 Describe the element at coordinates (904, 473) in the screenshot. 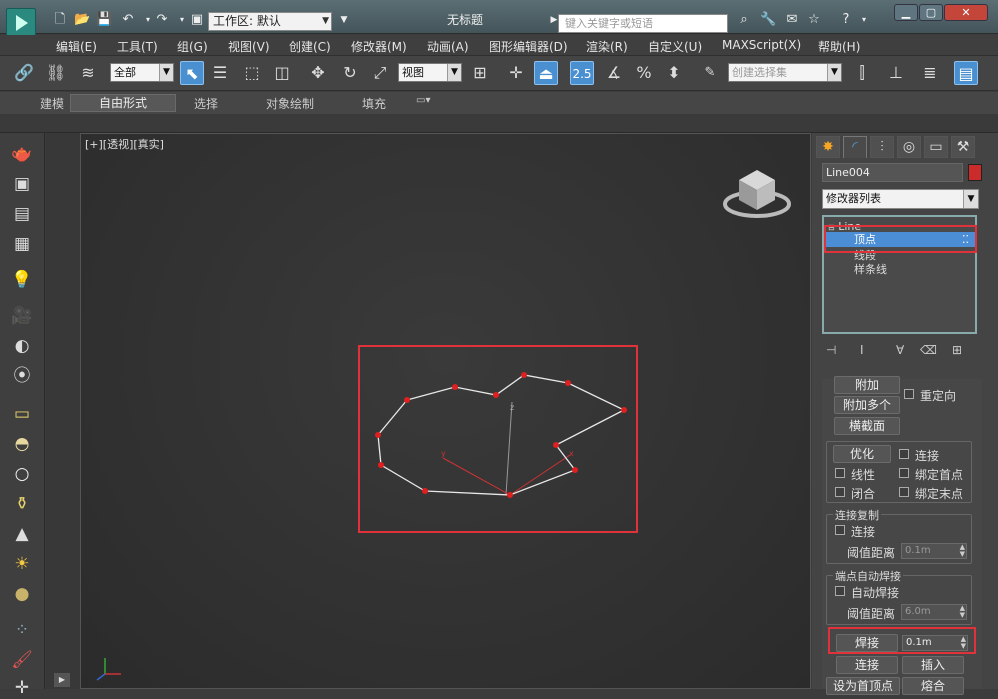

I see `bind-first-checkbox` at that location.